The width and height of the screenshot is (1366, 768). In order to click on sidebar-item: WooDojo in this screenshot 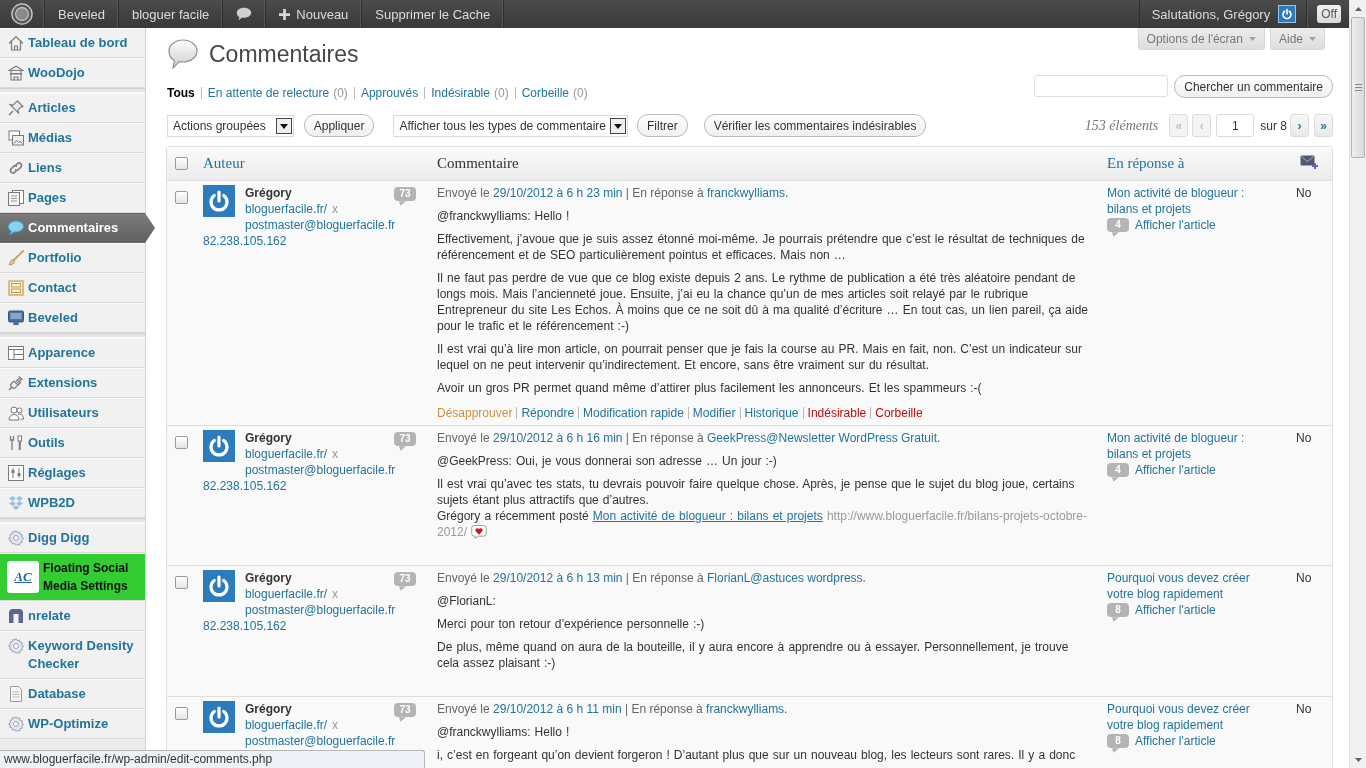, I will do `click(72, 73)`.